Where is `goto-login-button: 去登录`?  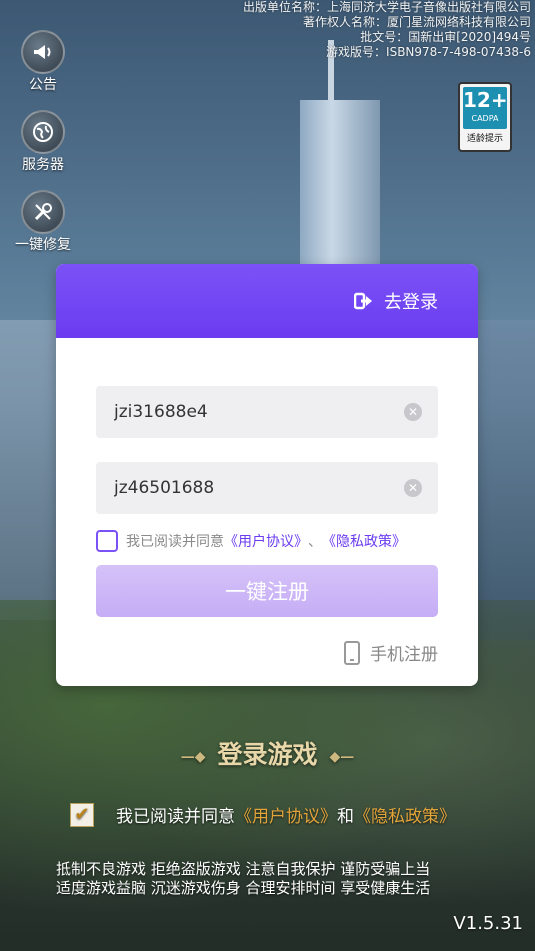
goto-login-button: 去登录 is located at coordinates (396, 301).